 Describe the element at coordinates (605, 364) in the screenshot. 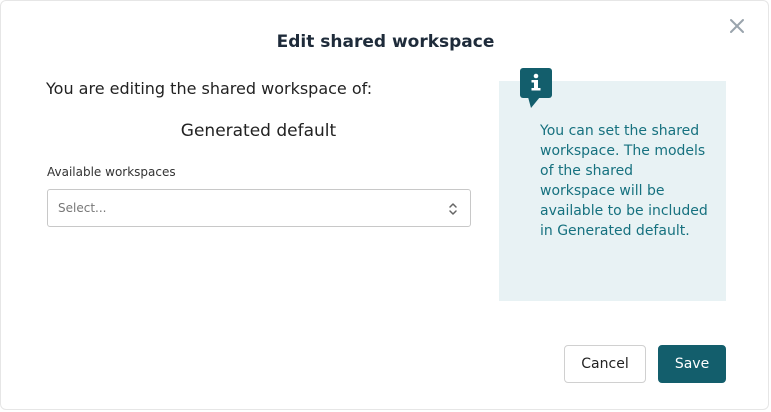

I see `cancel-button: Cancel` at that location.